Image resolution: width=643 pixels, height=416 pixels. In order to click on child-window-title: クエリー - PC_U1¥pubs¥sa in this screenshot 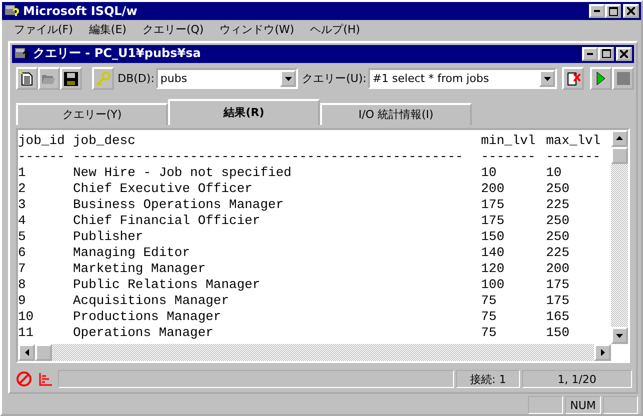, I will do `click(117, 53)`.